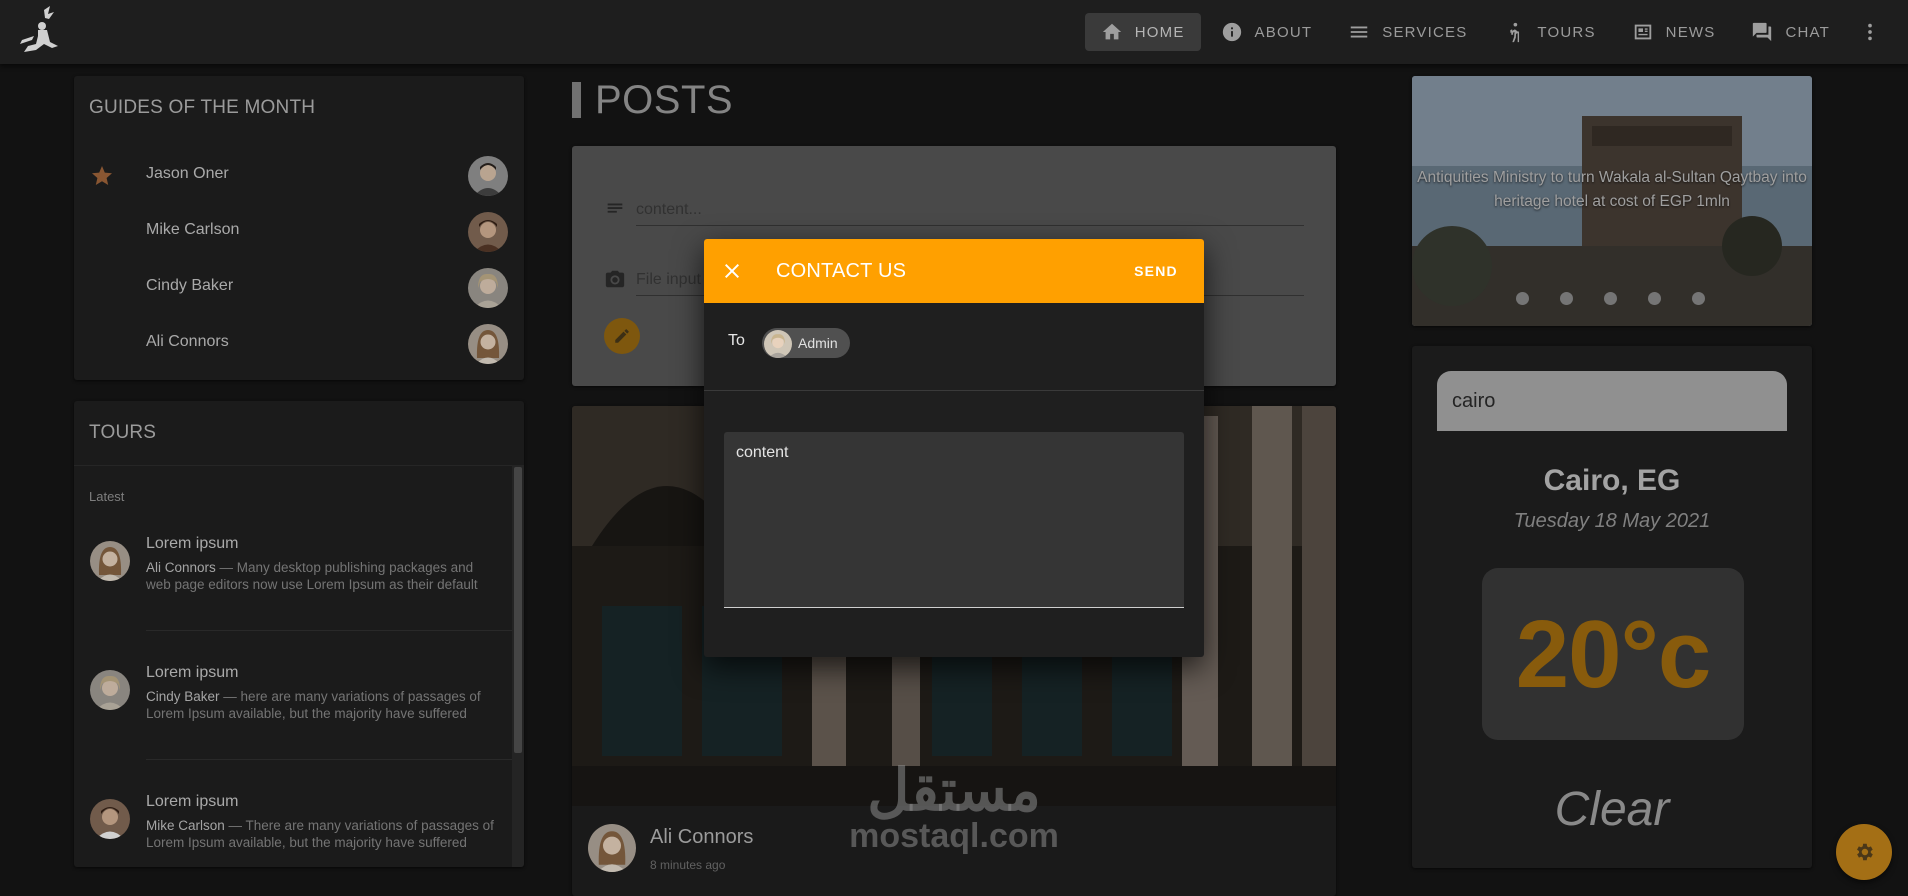 The image size is (1908, 896). I want to click on recipient-chip: Admin, so click(806, 343).